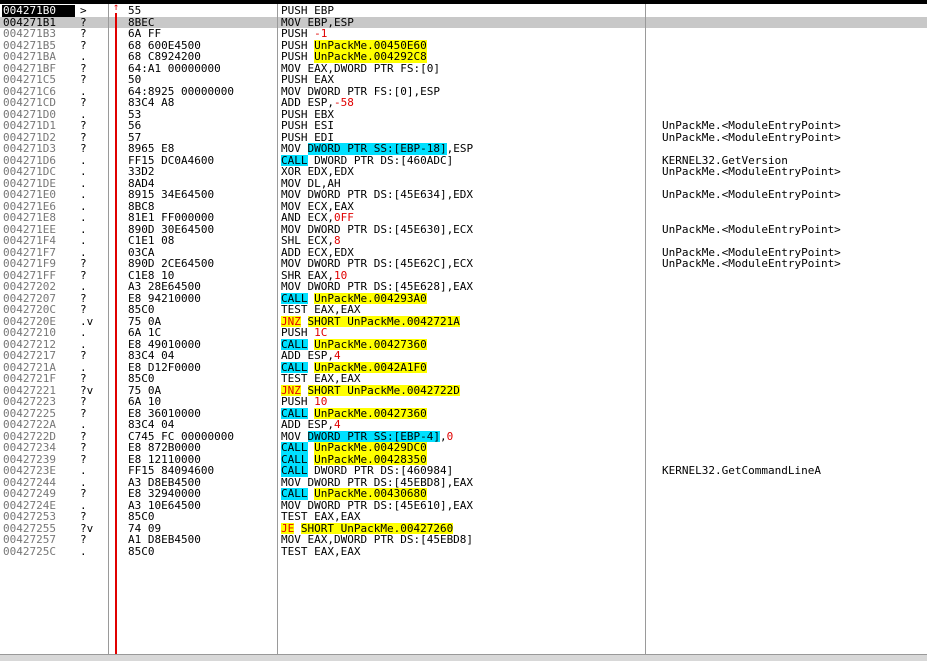 The image size is (927, 661). I want to click on row-disassembly: MOV DWORD PTR FS:[0],ESP, so click(462, 92).